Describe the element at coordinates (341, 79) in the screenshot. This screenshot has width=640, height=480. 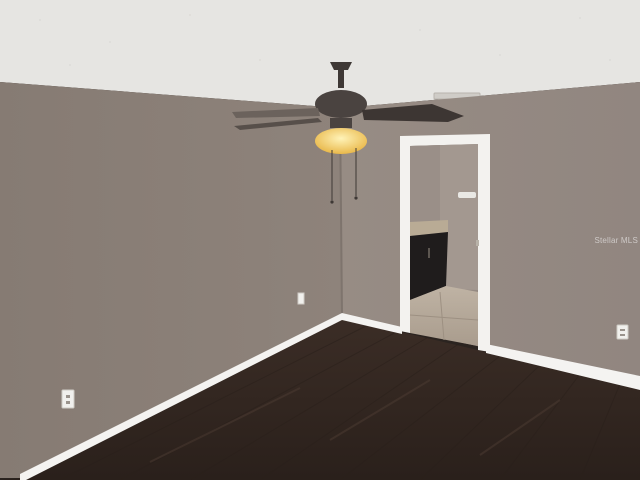
I see `fan-downrod` at that location.